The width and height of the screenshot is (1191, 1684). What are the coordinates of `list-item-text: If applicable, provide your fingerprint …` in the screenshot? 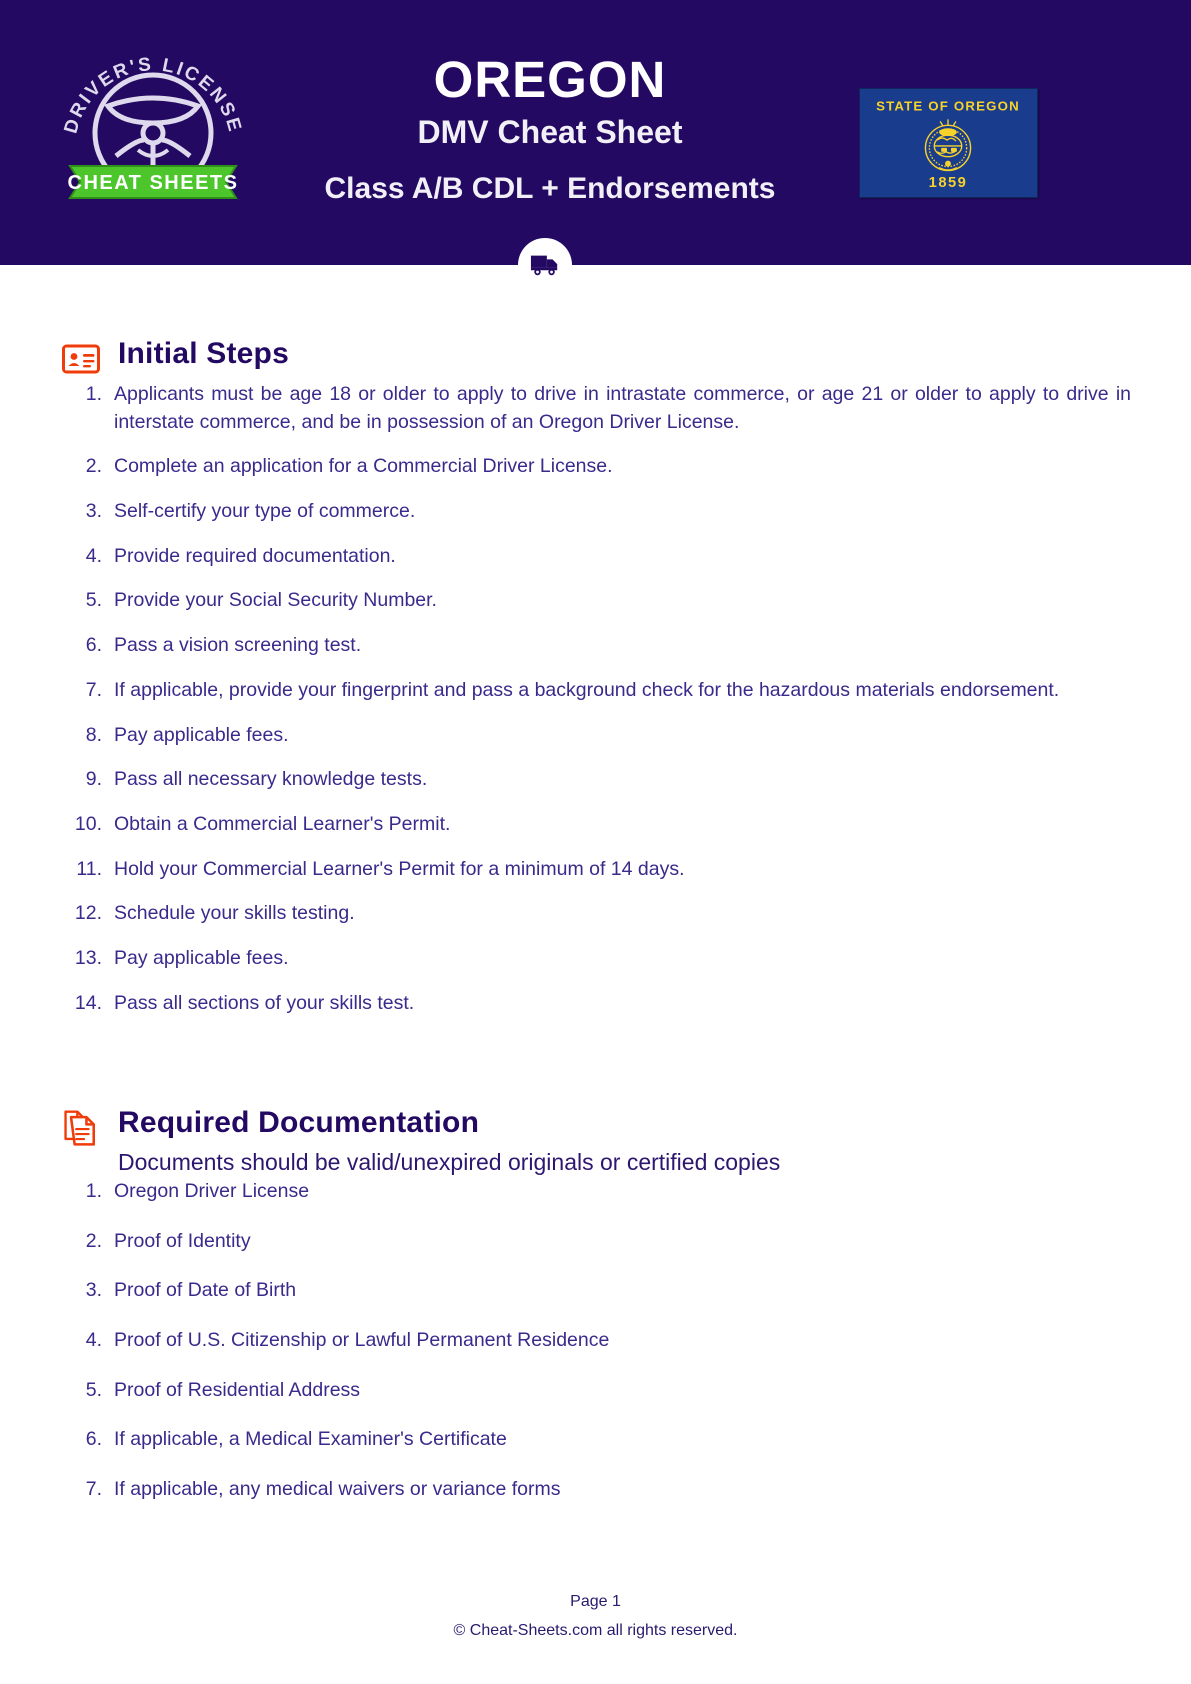 It's located at (587, 689).